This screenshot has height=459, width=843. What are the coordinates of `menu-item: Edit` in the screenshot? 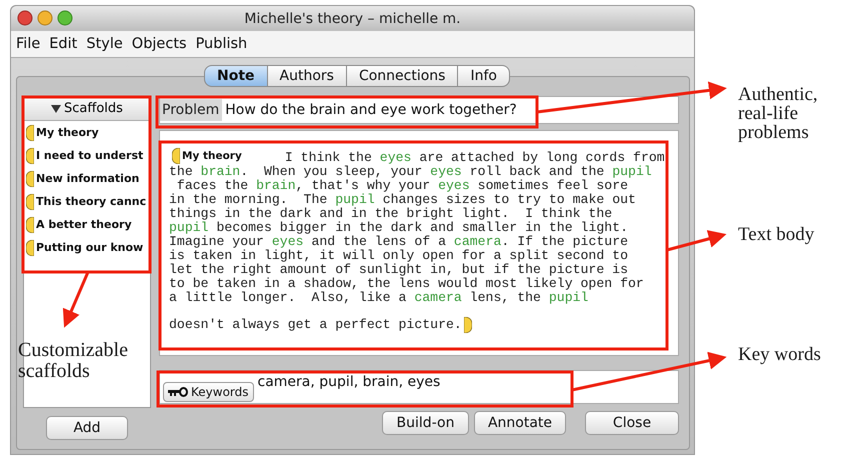 It's located at (63, 44).